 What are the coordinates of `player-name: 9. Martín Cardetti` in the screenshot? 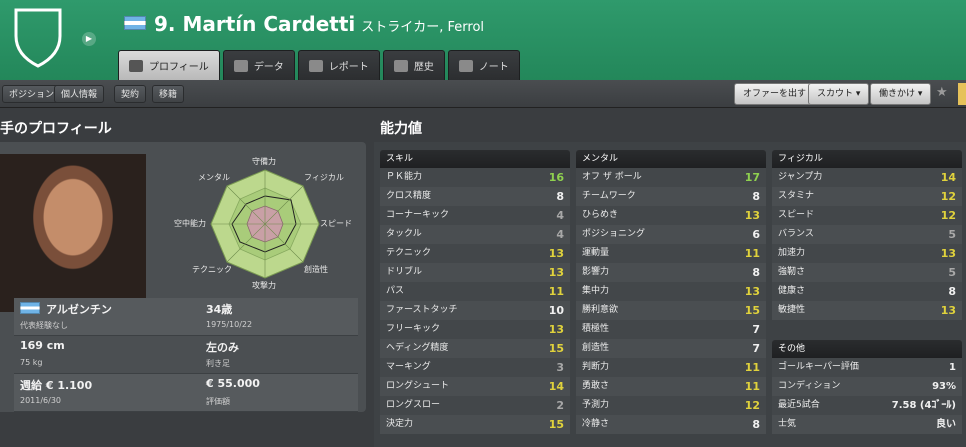 It's located at (255, 24).